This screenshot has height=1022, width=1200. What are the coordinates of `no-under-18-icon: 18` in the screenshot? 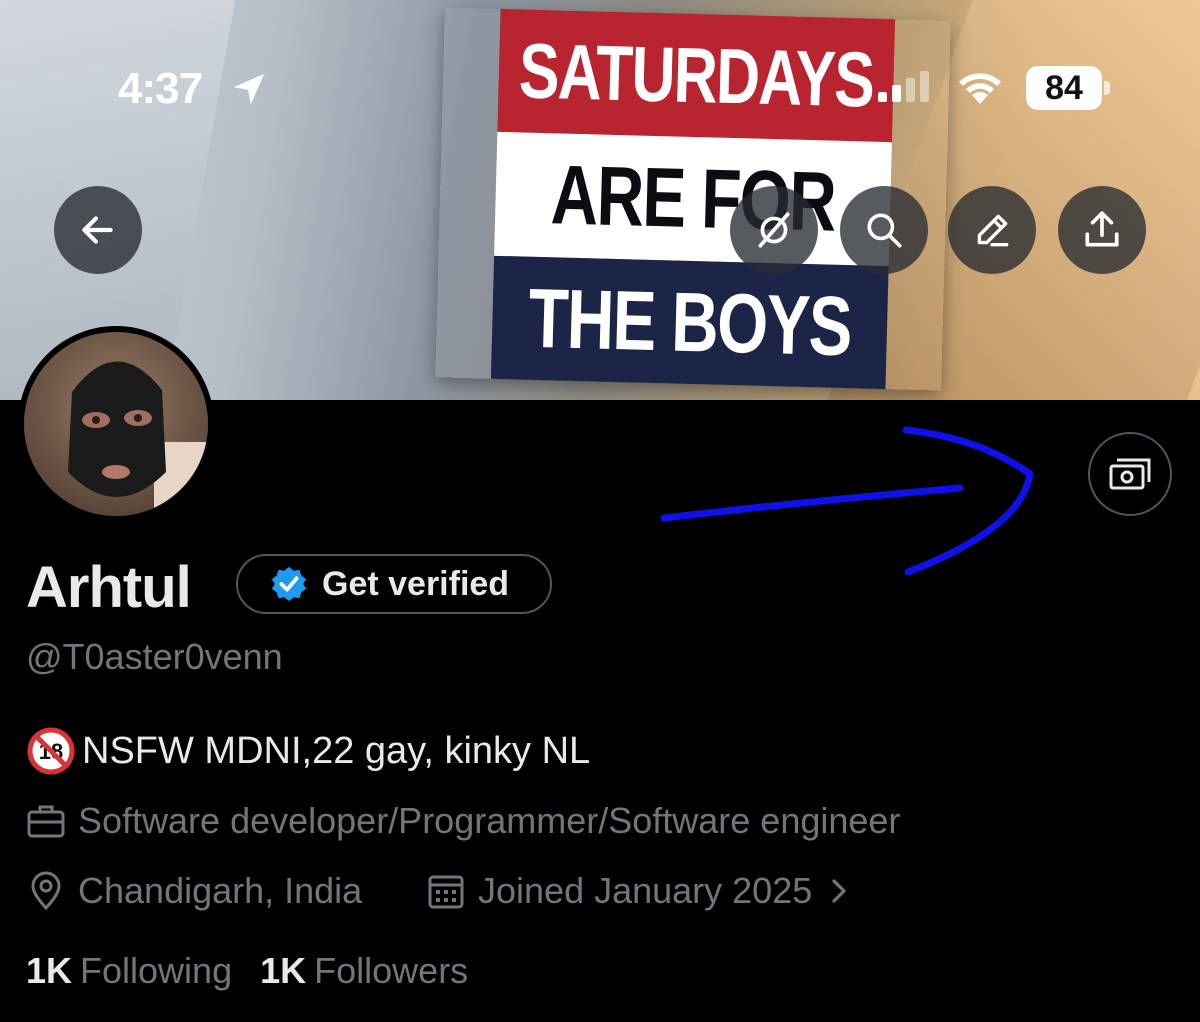 It's located at (51, 751).